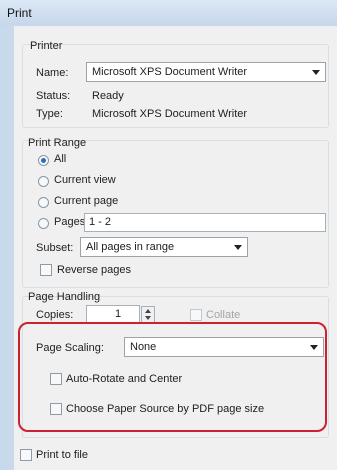 The height and width of the screenshot is (470, 337). What do you see at coordinates (43, 181) in the screenshot?
I see `radio-current-view` at bounding box center [43, 181].